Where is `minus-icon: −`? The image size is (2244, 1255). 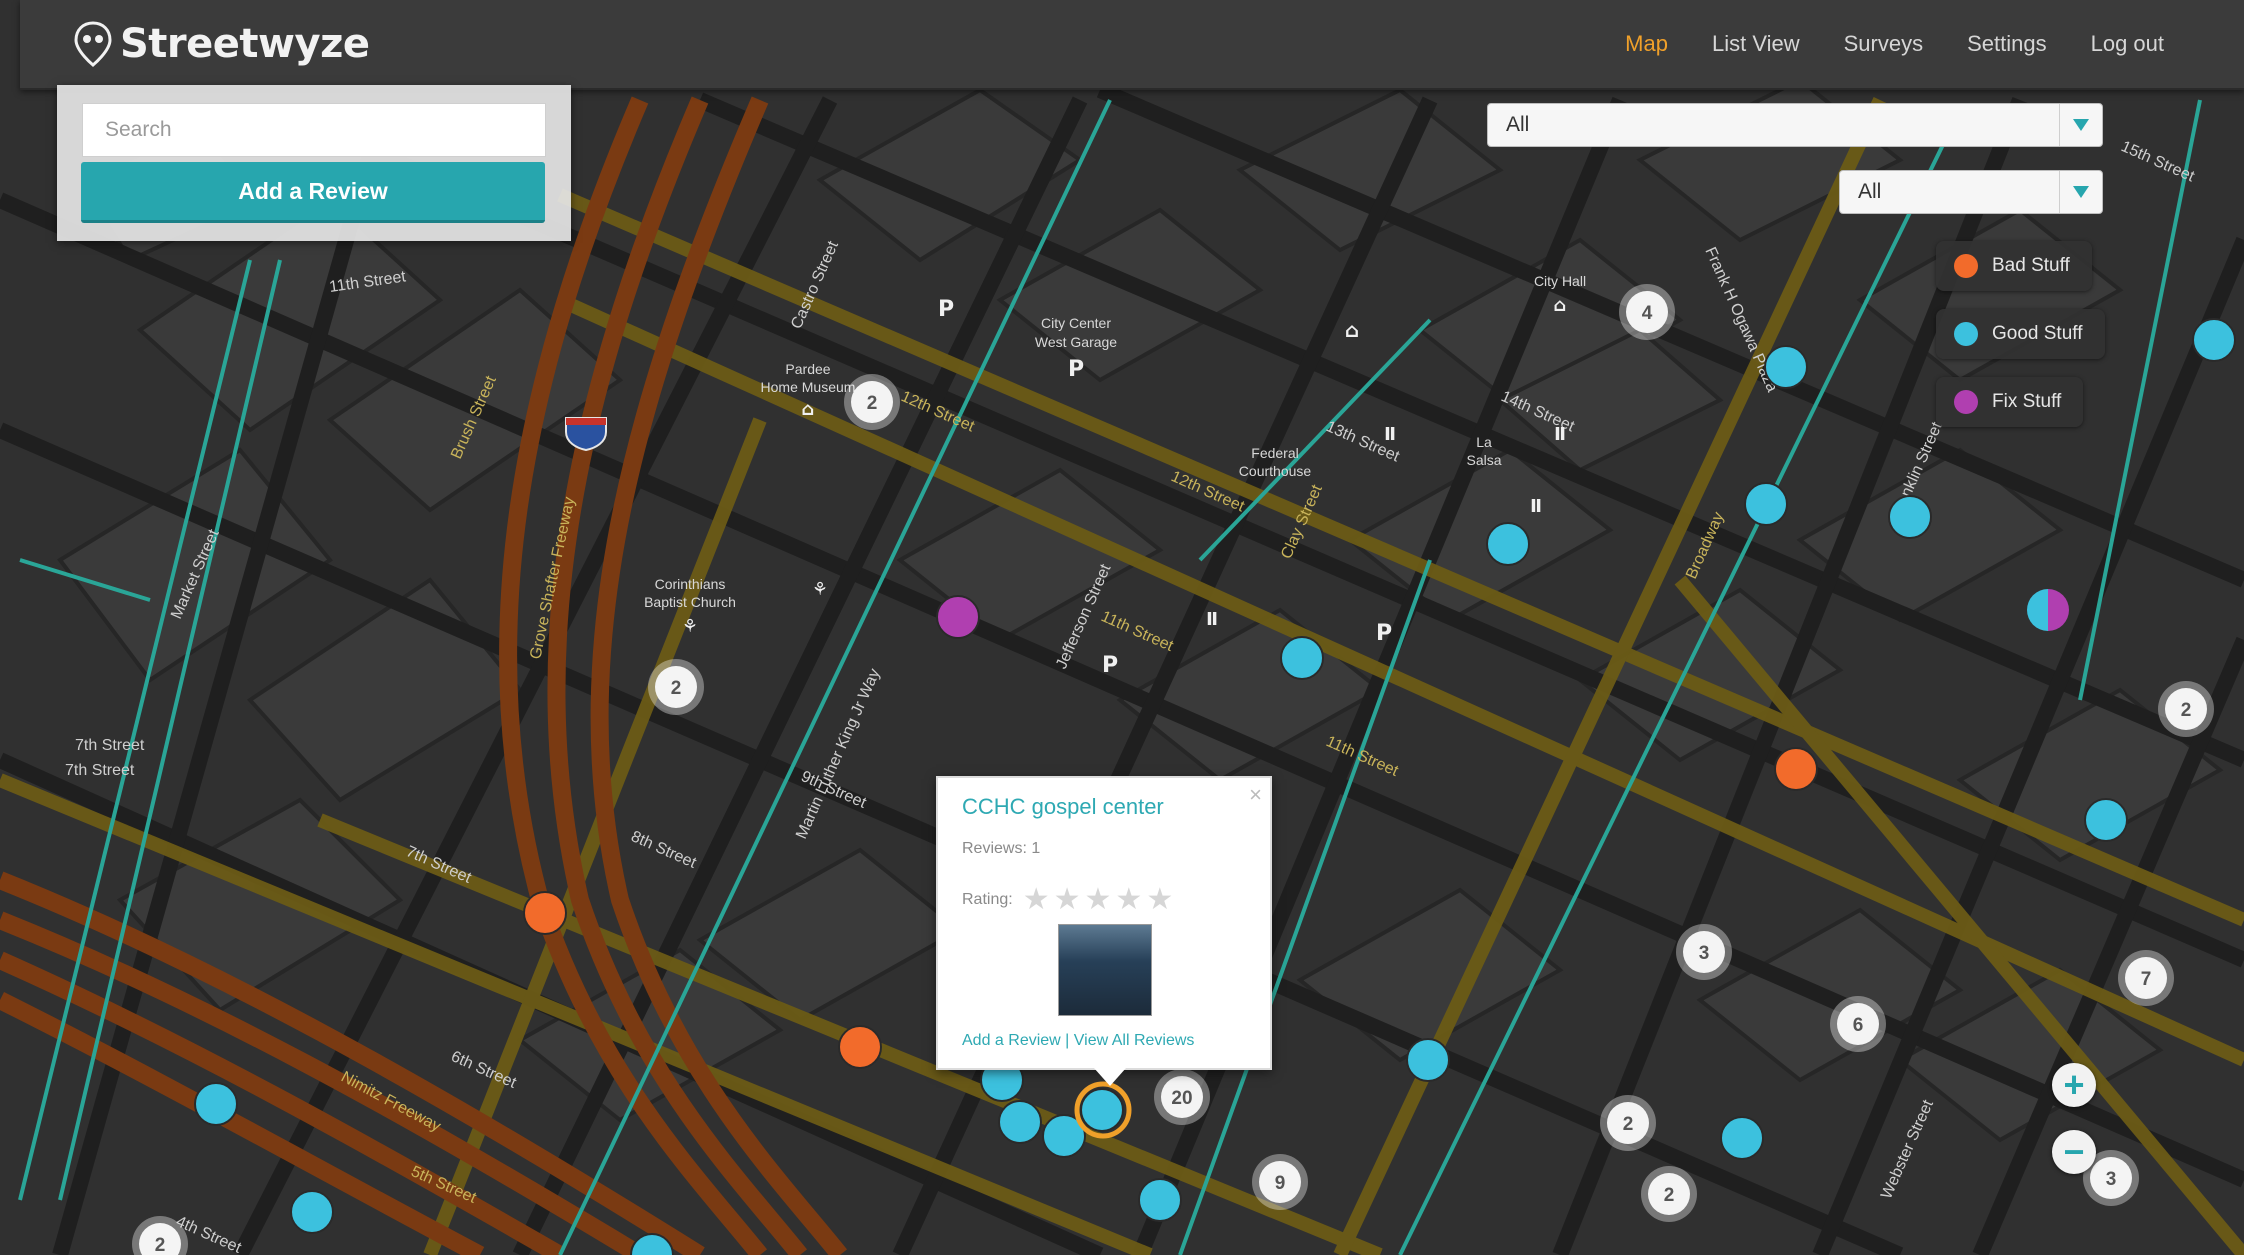 minus-icon: − is located at coordinates (2074, 1151).